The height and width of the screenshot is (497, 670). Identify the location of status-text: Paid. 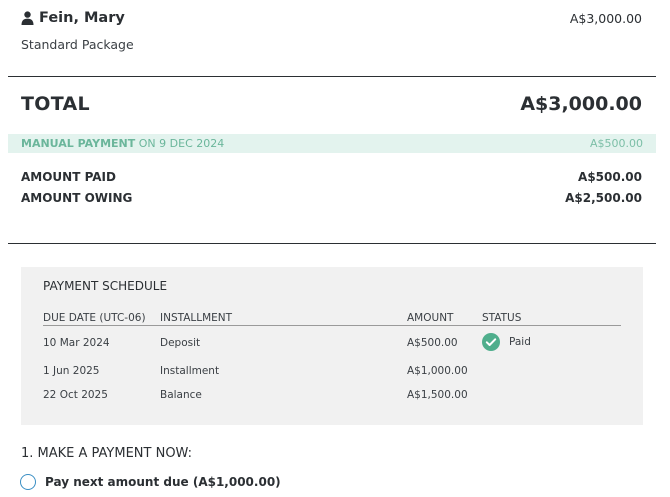
(520, 342).